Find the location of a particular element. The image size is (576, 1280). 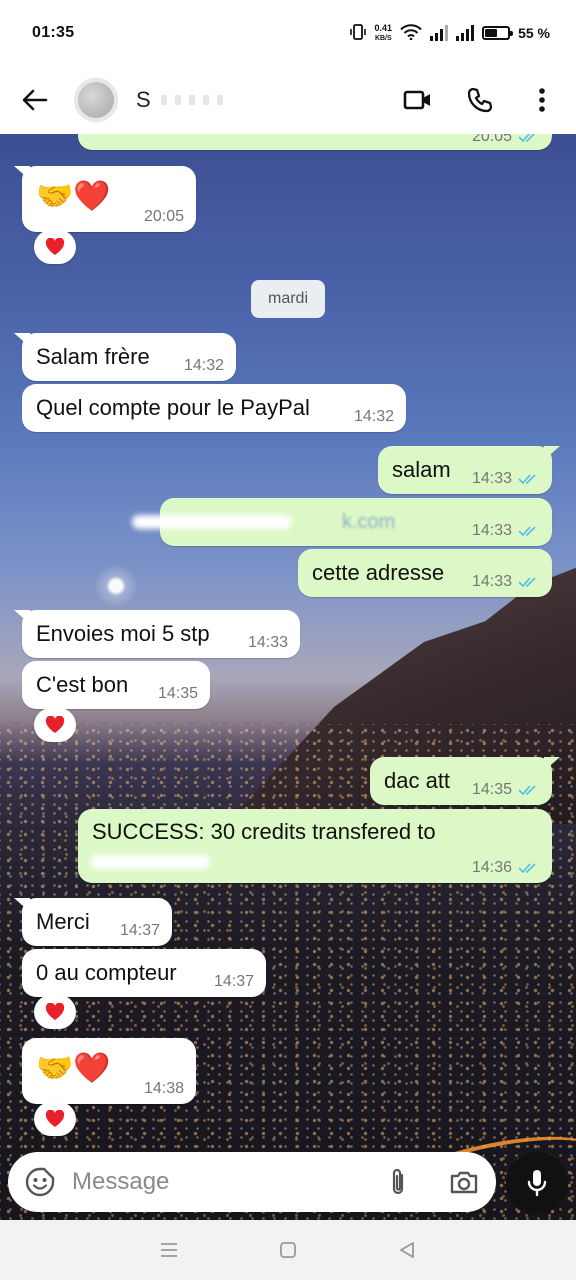

message-time: 14:38 is located at coordinates (163, 1088).